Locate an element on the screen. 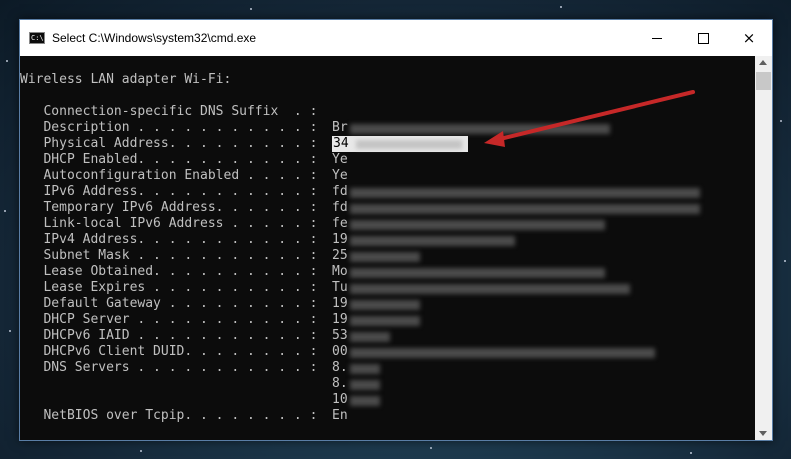 Image resolution: width=791 pixels, height=459 pixels. console-line-label: Autoconfiguration Enabled . . . . : is located at coordinates (169, 175).